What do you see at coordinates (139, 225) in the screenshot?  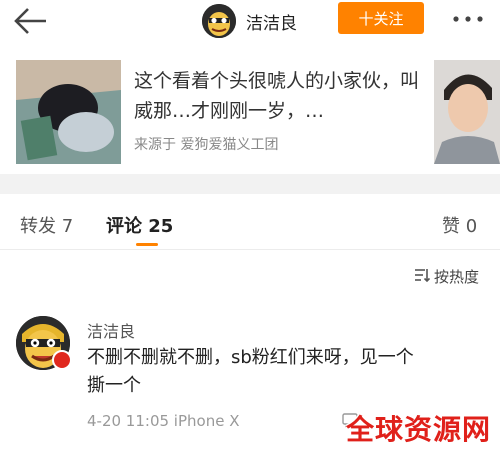 I see `tab-comments: 评论 25` at bounding box center [139, 225].